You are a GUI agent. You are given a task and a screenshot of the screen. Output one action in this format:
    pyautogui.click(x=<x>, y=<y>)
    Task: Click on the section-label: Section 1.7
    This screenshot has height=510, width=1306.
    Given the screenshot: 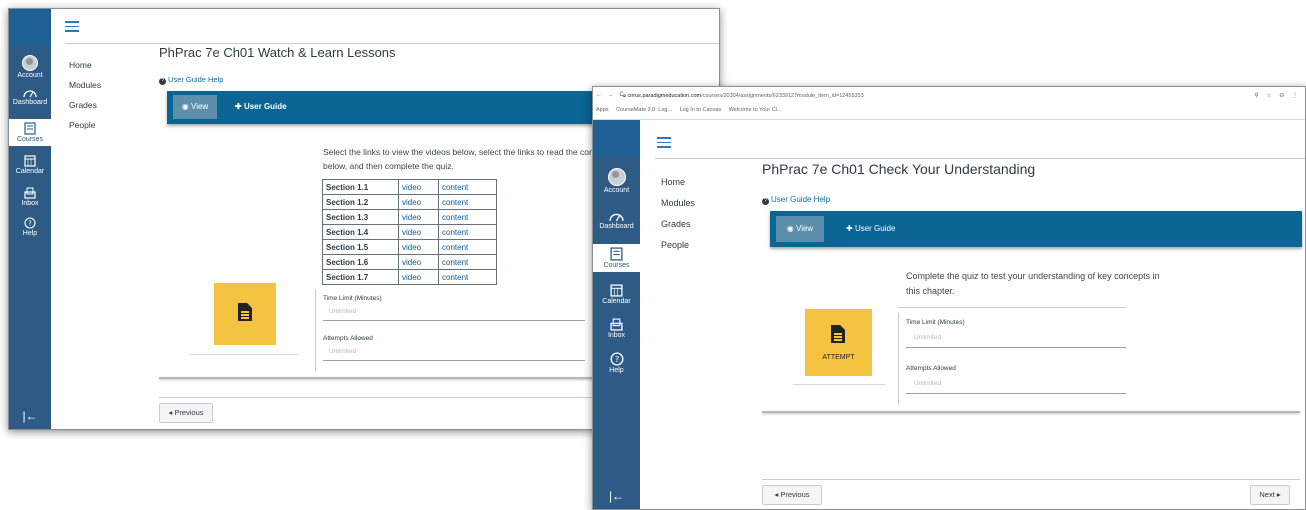 What is the action you would take?
    pyautogui.click(x=360, y=277)
    